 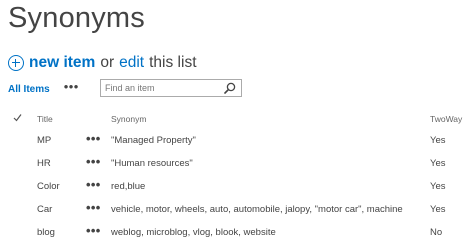 I want to click on search-icon, so click(x=230, y=88).